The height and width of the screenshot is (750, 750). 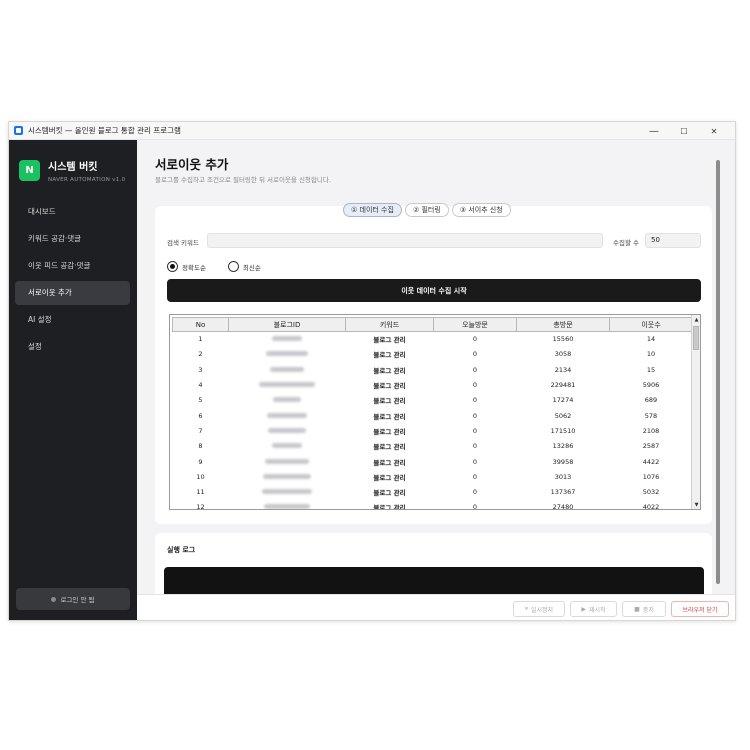 What do you see at coordinates (673, 240) in the screenshot?
I see `count-input: 50` at bounding box center [673, 240].